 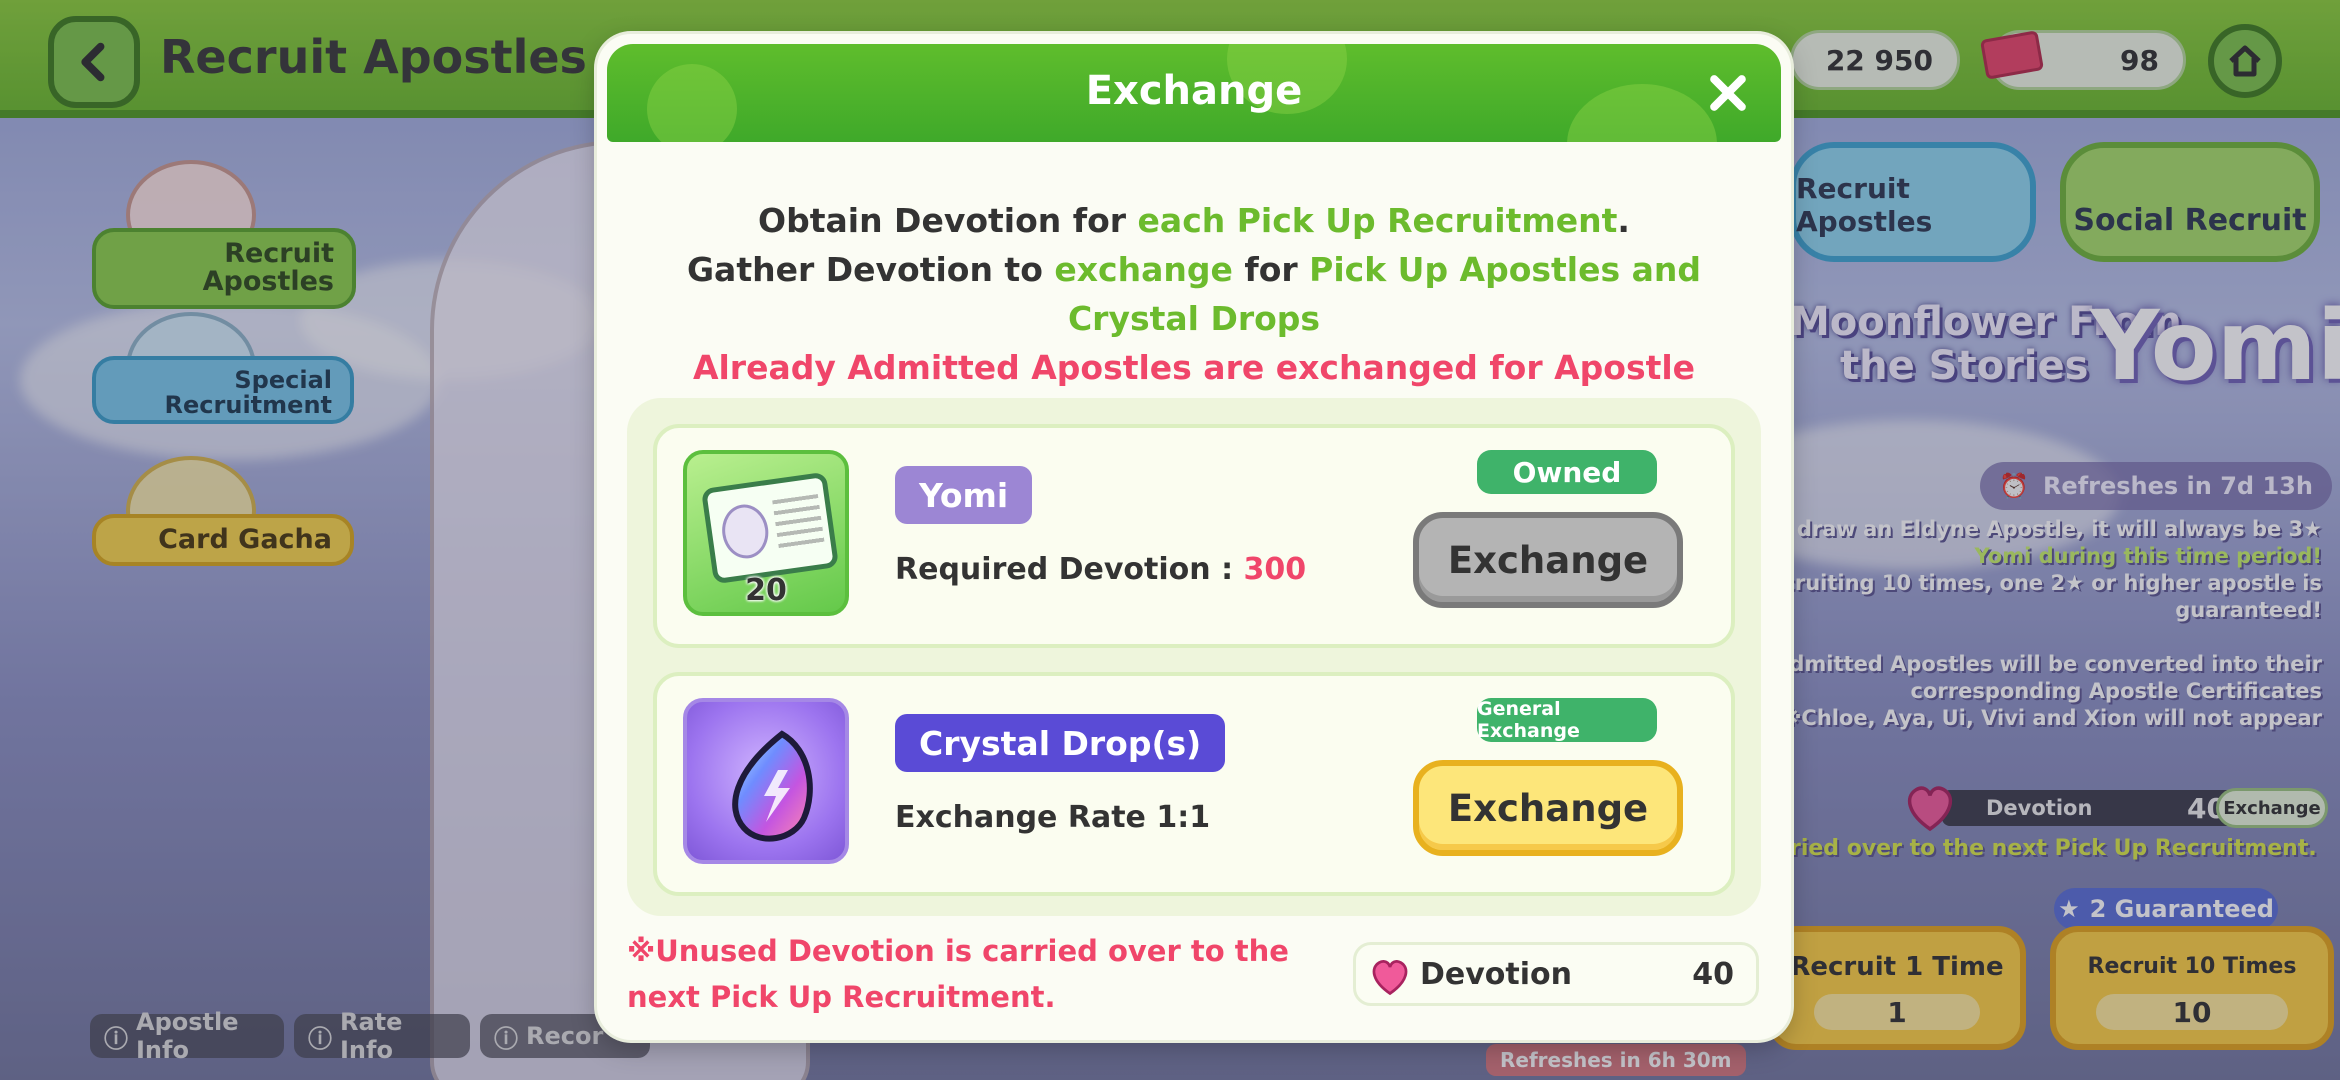 I want to click on item-count: 20, so click(x=766, y=590).